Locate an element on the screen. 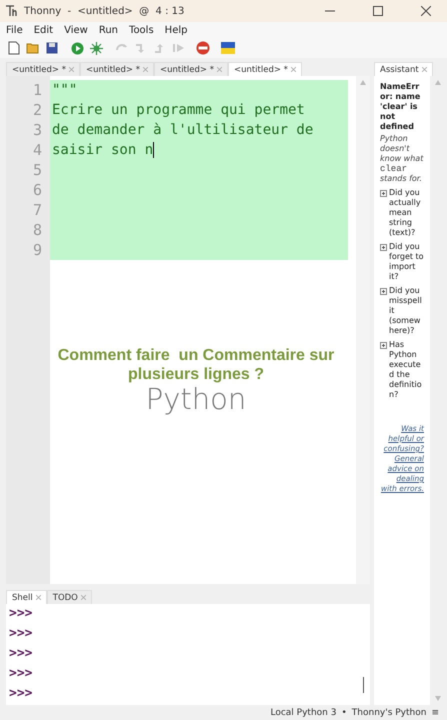 This screenshot has height=720, width=447. line-number: 8 is located at coordinates (37, 230).